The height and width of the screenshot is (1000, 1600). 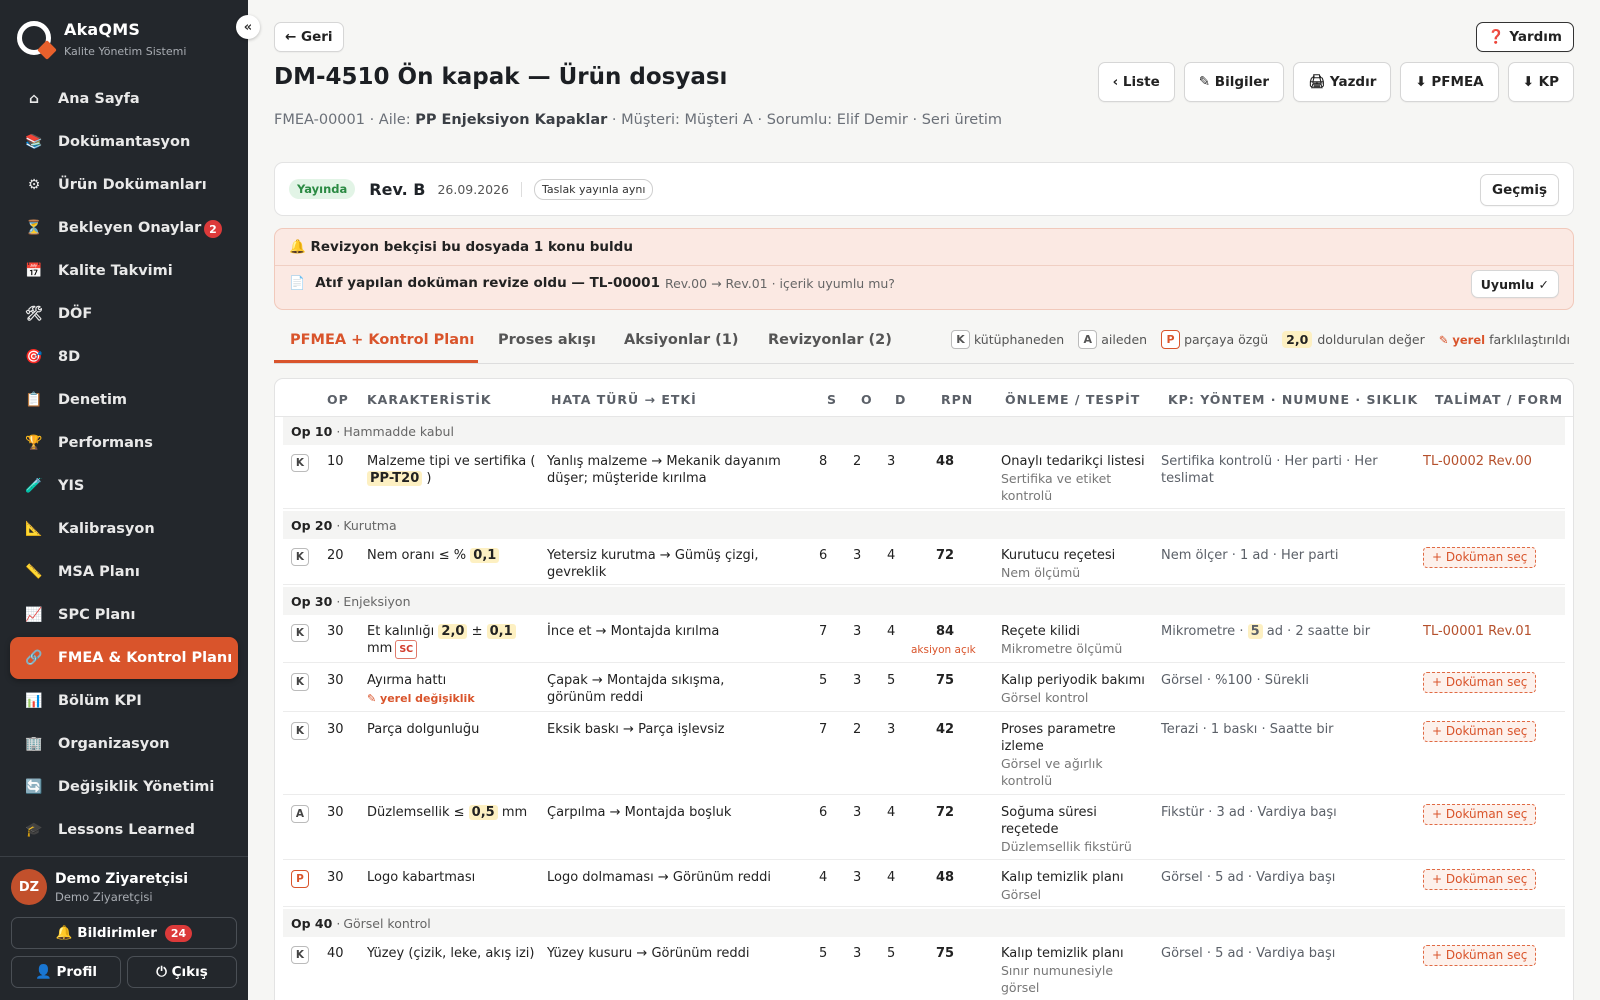 What do you see at coordinates (452, 812) in the screenshot?
I see `characteristic-cell: Düzlemsellik ≤ 0,5 mm` at bounding box center [452, 812].